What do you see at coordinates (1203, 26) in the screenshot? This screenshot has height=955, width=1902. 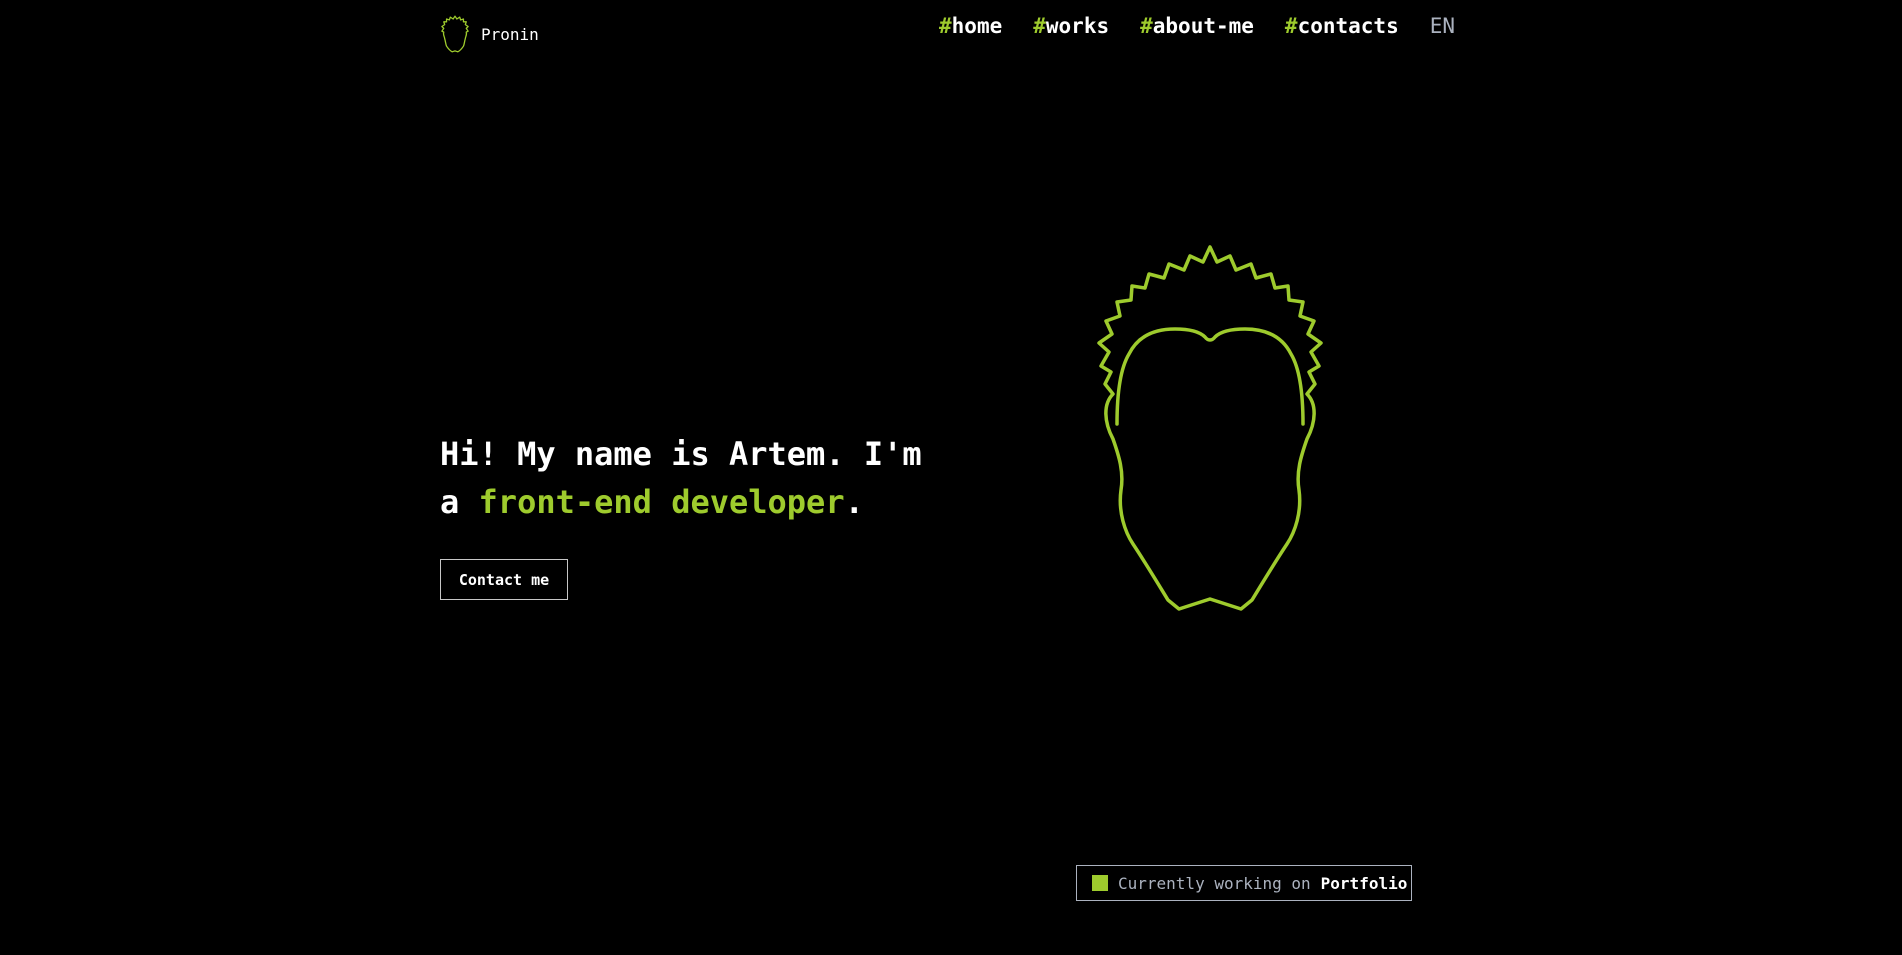 I see `nav-item-label: about-me` at bounding box center [1203, 26].